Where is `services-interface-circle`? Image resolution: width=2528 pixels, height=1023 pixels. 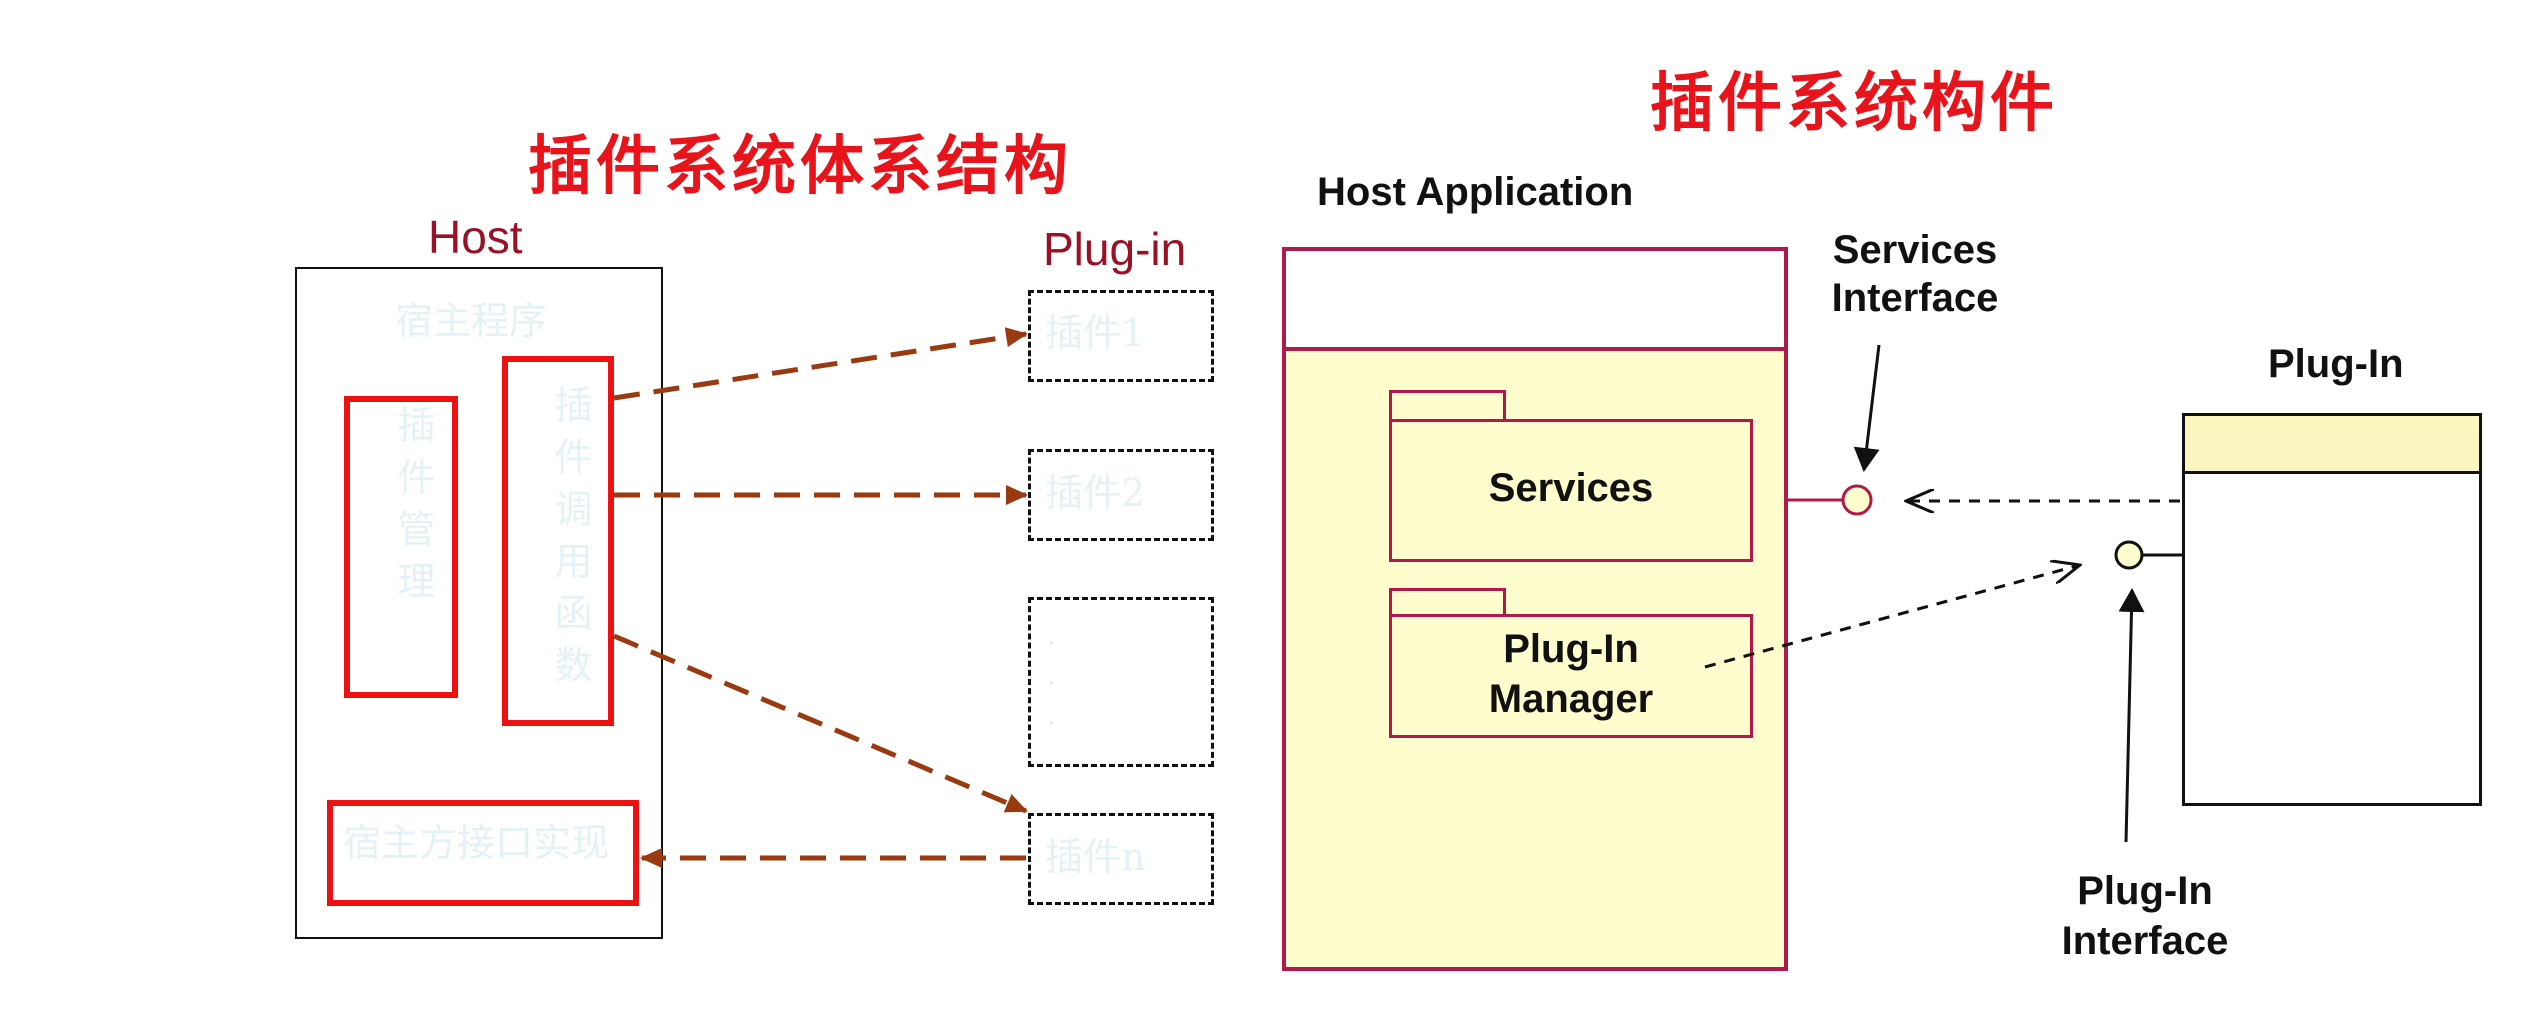
services-interface-circle is located at coordinates (1857, 500).